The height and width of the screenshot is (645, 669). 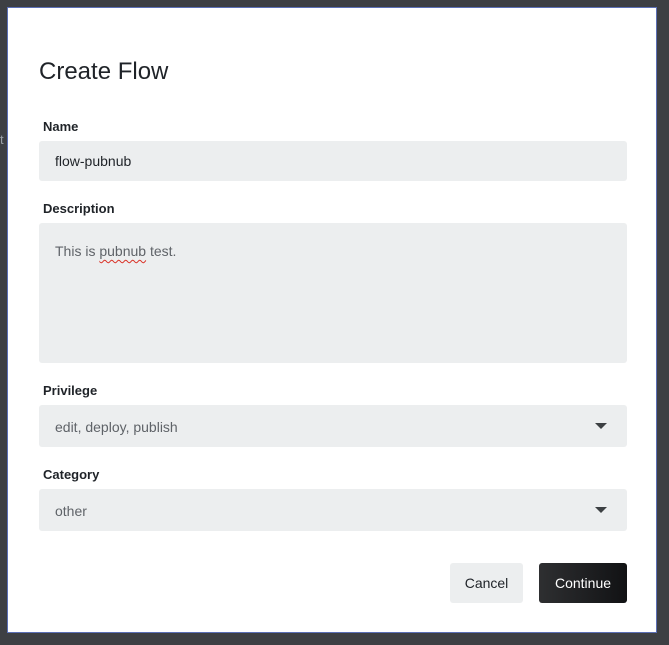 What do you see at coordinates (583, 583) in the screenshot?
I see `continue-button: Continue` at bounding box center [583, 583].